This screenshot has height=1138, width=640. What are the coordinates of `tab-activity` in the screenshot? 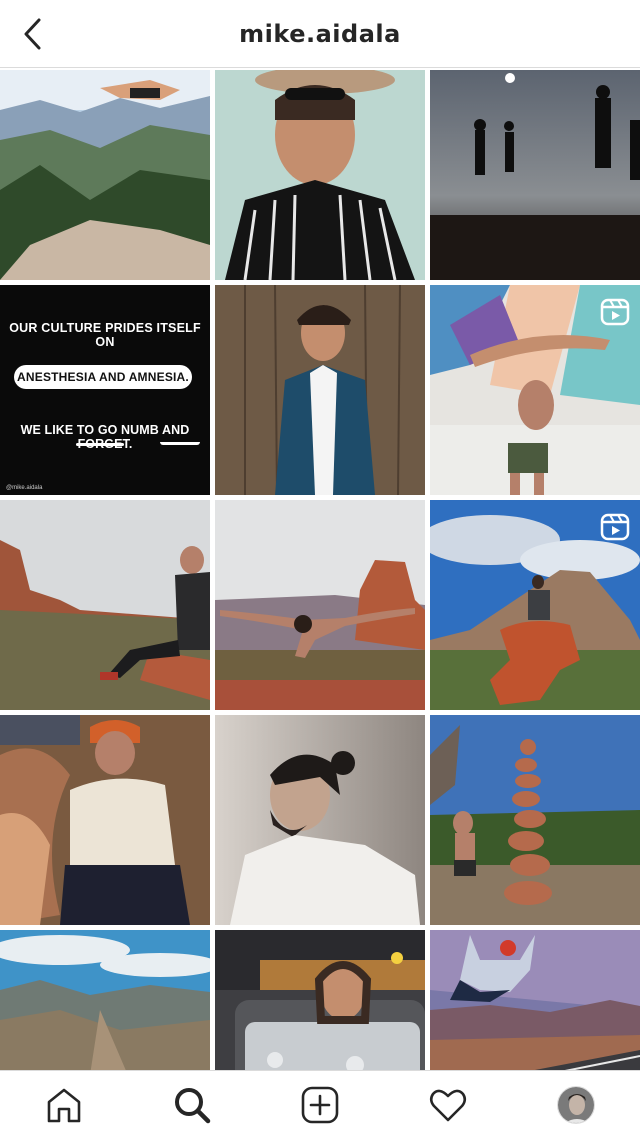 It's located at (448, 1105).